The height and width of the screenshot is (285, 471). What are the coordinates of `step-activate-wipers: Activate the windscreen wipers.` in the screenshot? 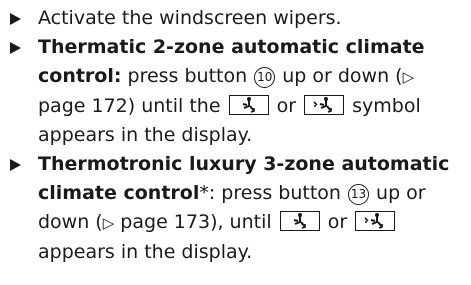 It's located at (235, 18).